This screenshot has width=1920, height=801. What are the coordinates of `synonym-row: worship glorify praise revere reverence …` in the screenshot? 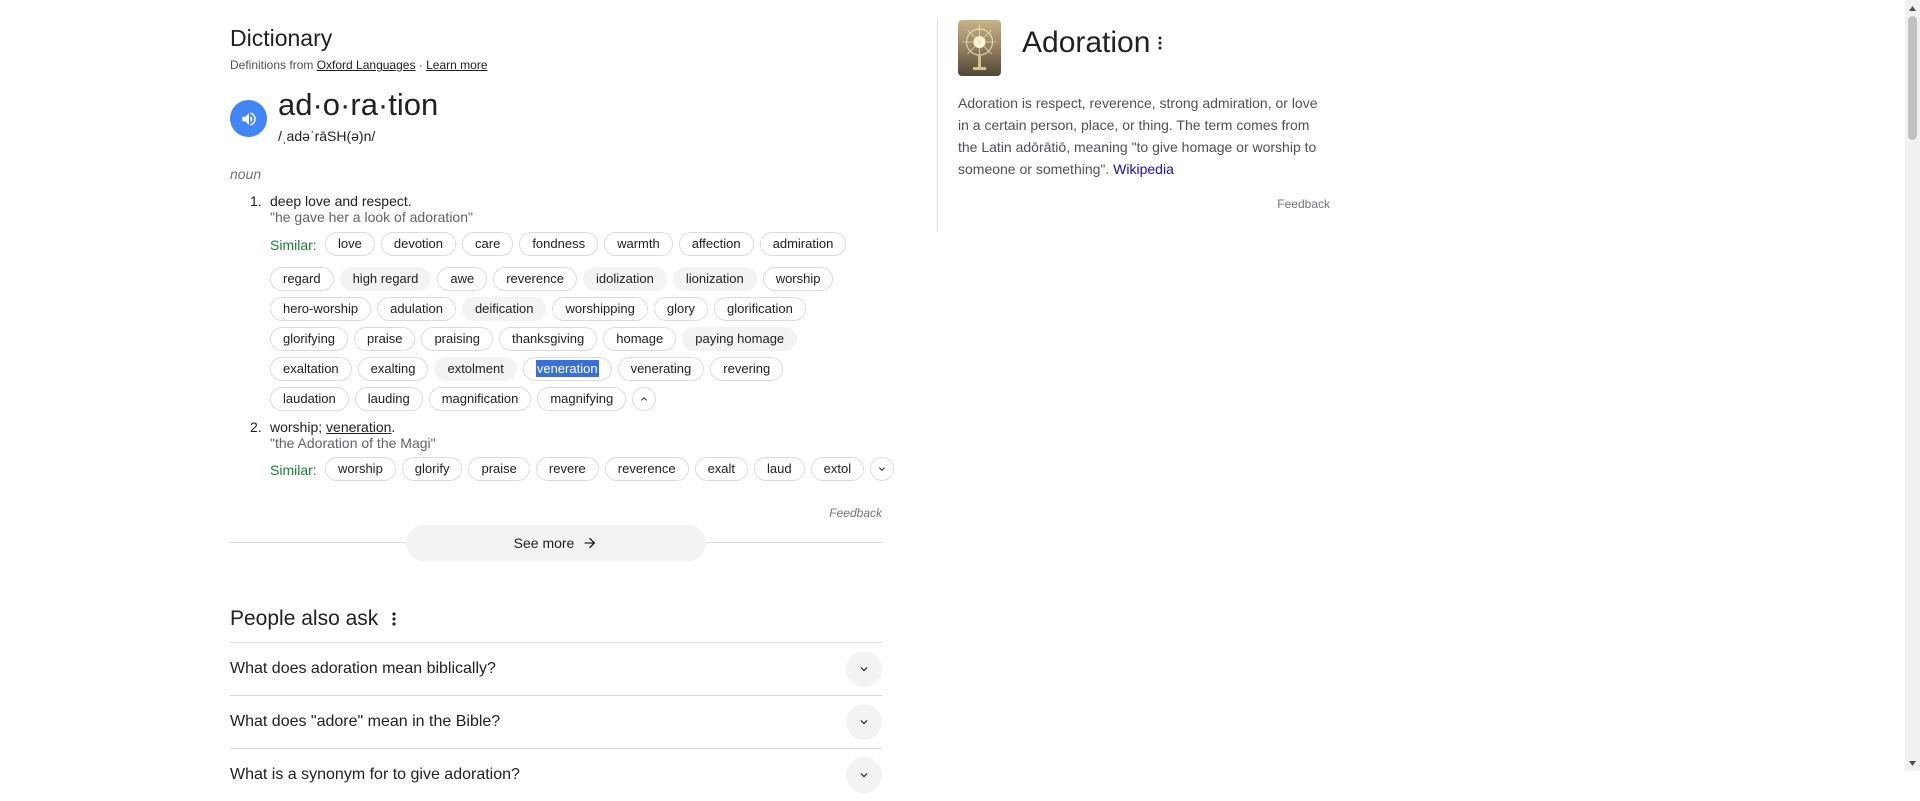 It's located at (610, 469).